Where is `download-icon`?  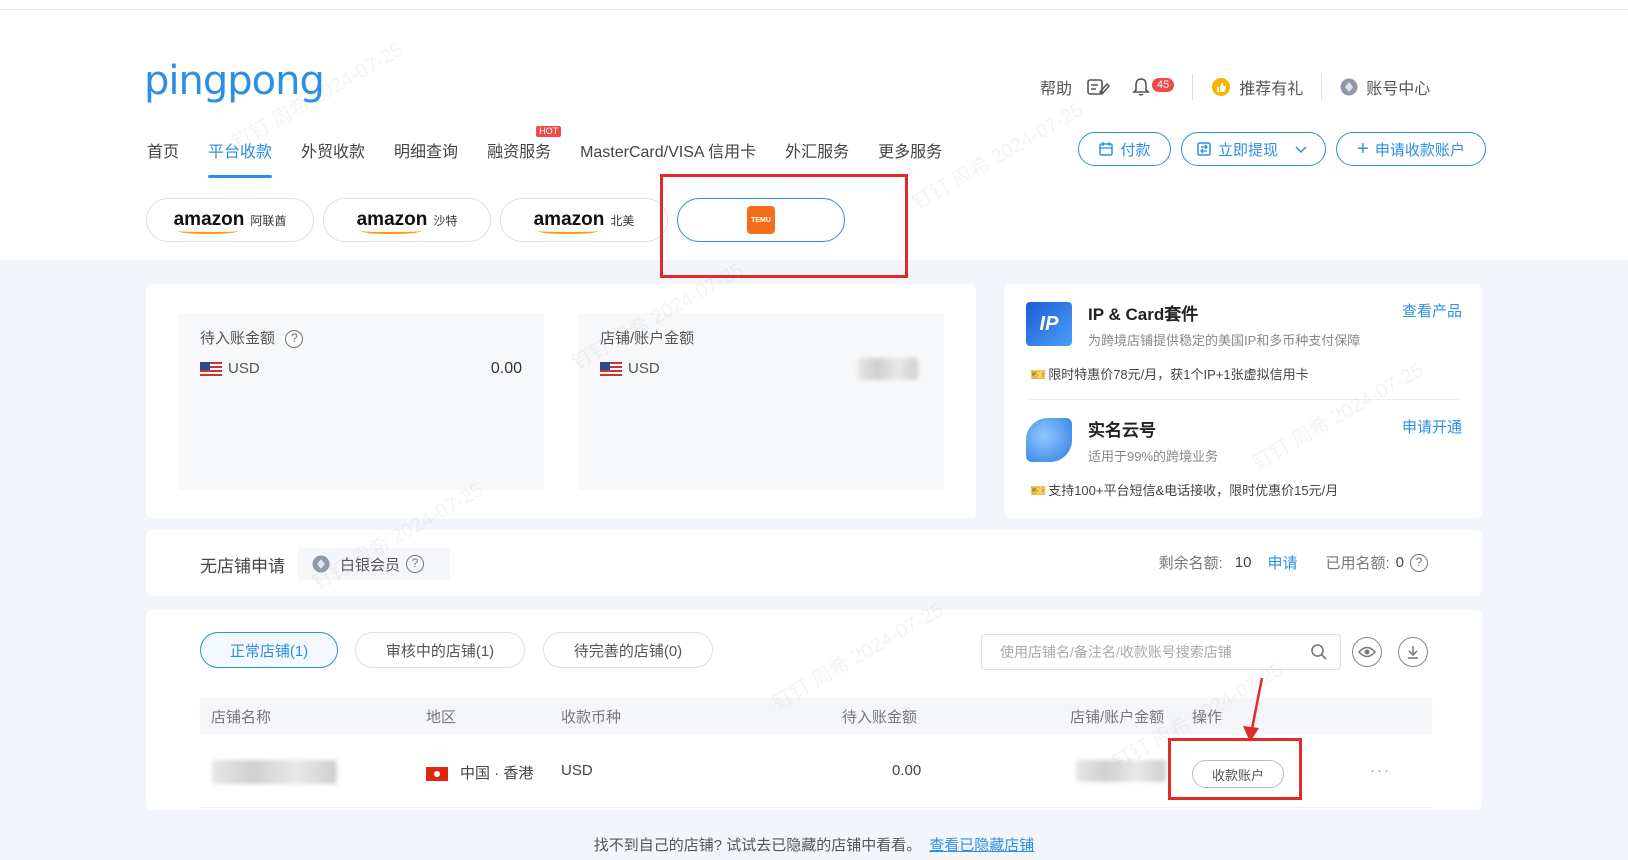
download-icon is located at coordinates (1413, 652).